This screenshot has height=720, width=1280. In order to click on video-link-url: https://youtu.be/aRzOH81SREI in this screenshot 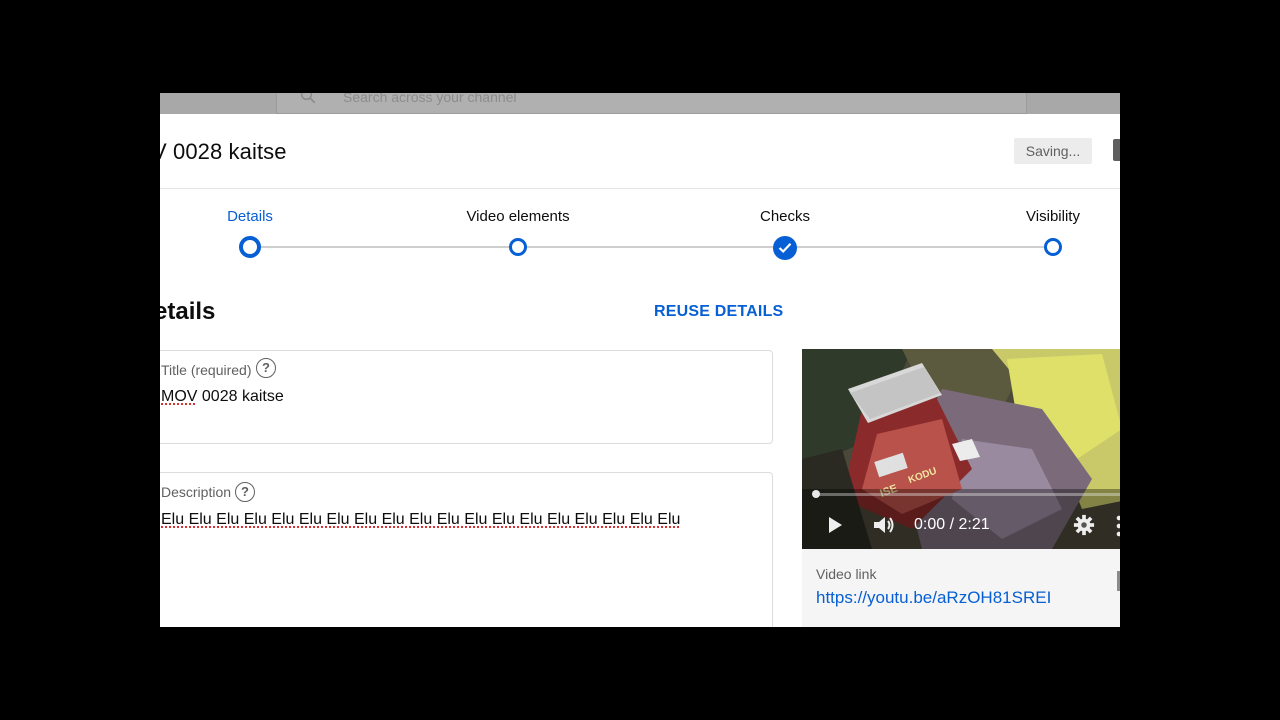, I will do `click(933, 598)`.